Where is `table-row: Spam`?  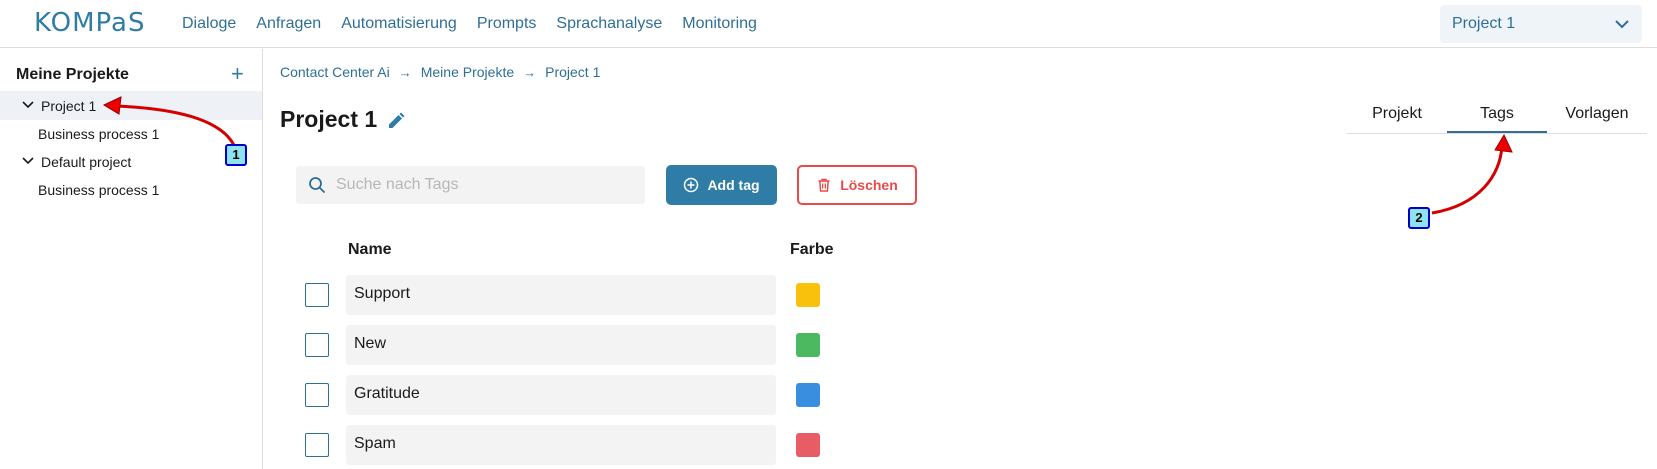
table-row: Spam is located at coordinates (450, 445).